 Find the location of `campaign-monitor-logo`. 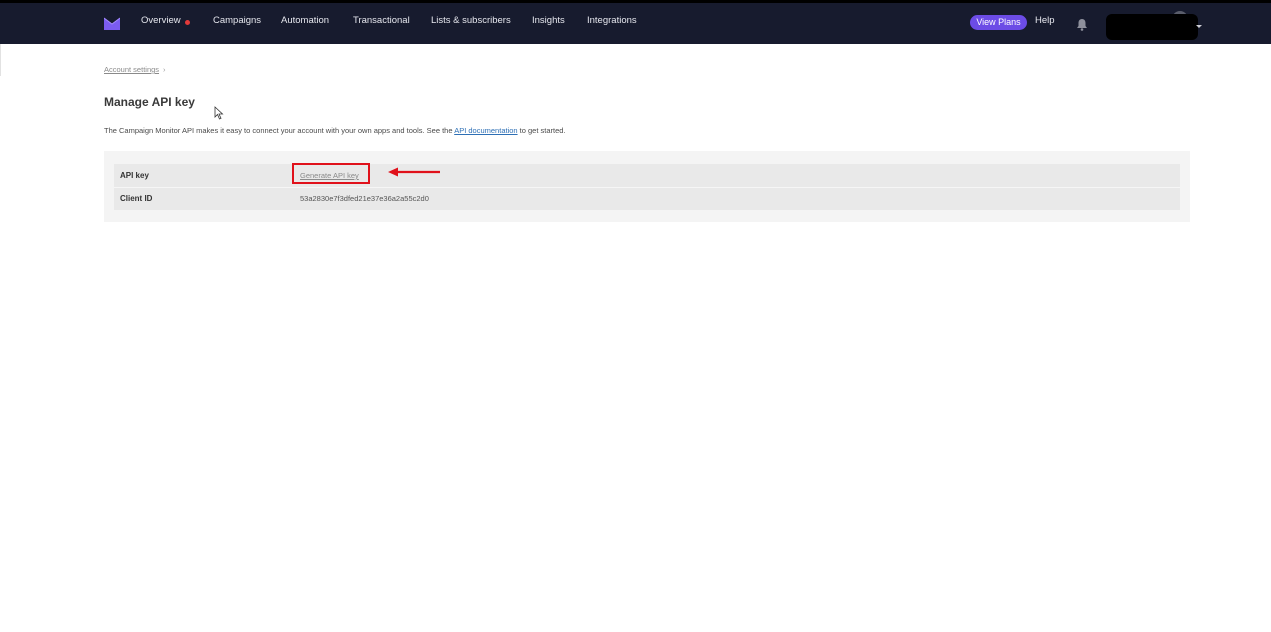

campaign-monitor-logo is located at coordinates (112, 23).